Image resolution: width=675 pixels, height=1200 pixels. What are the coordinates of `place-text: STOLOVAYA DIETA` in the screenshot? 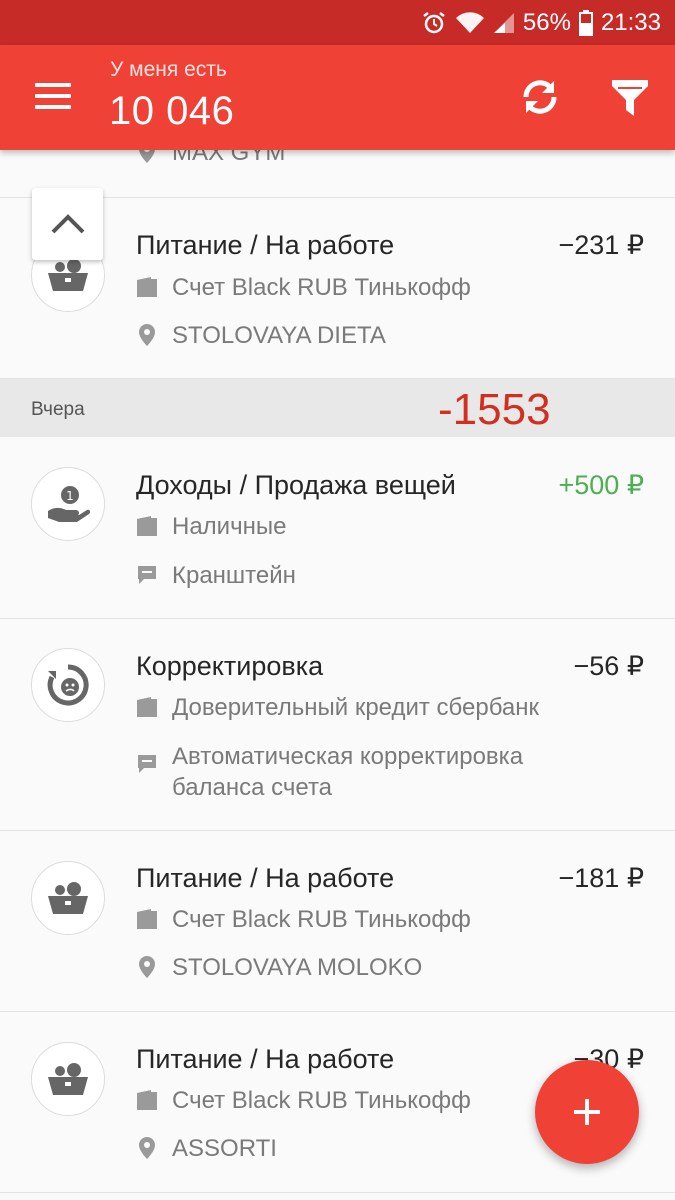 It's located at (279, 335).